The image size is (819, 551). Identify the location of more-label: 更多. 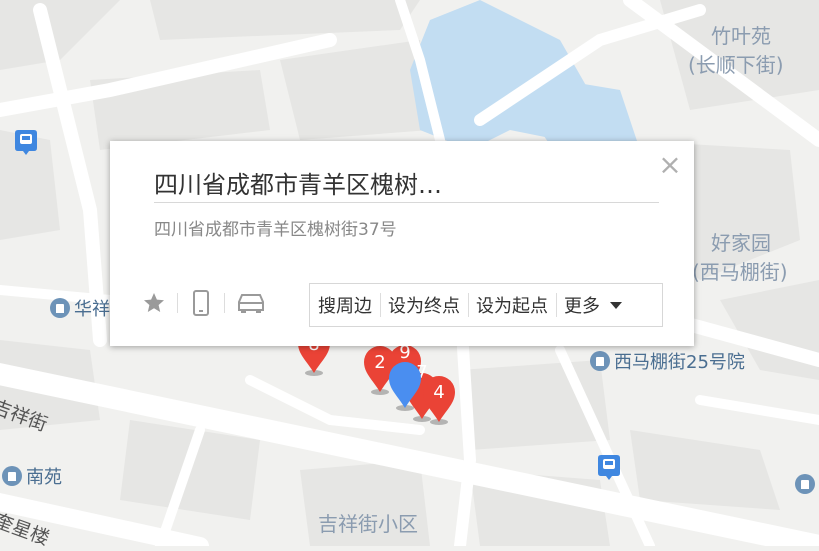
(582, 306).